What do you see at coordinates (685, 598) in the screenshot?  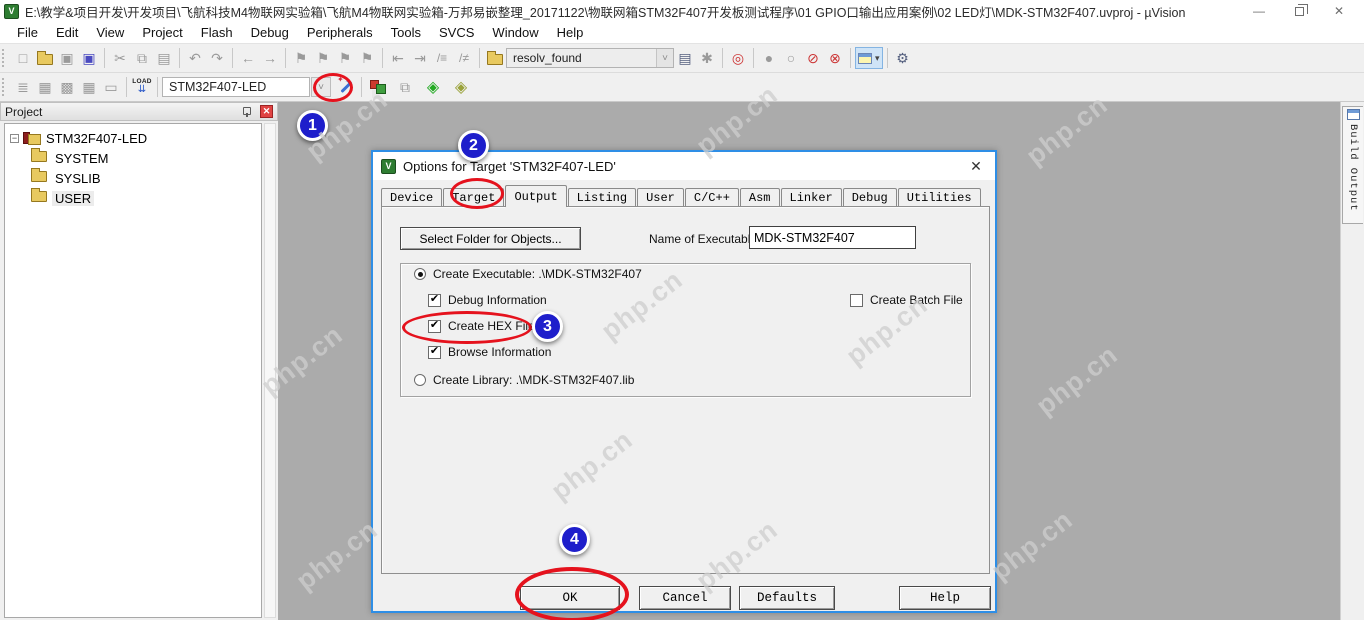 I see `cancel-button: Cancel` at bounding box center [685, 598].